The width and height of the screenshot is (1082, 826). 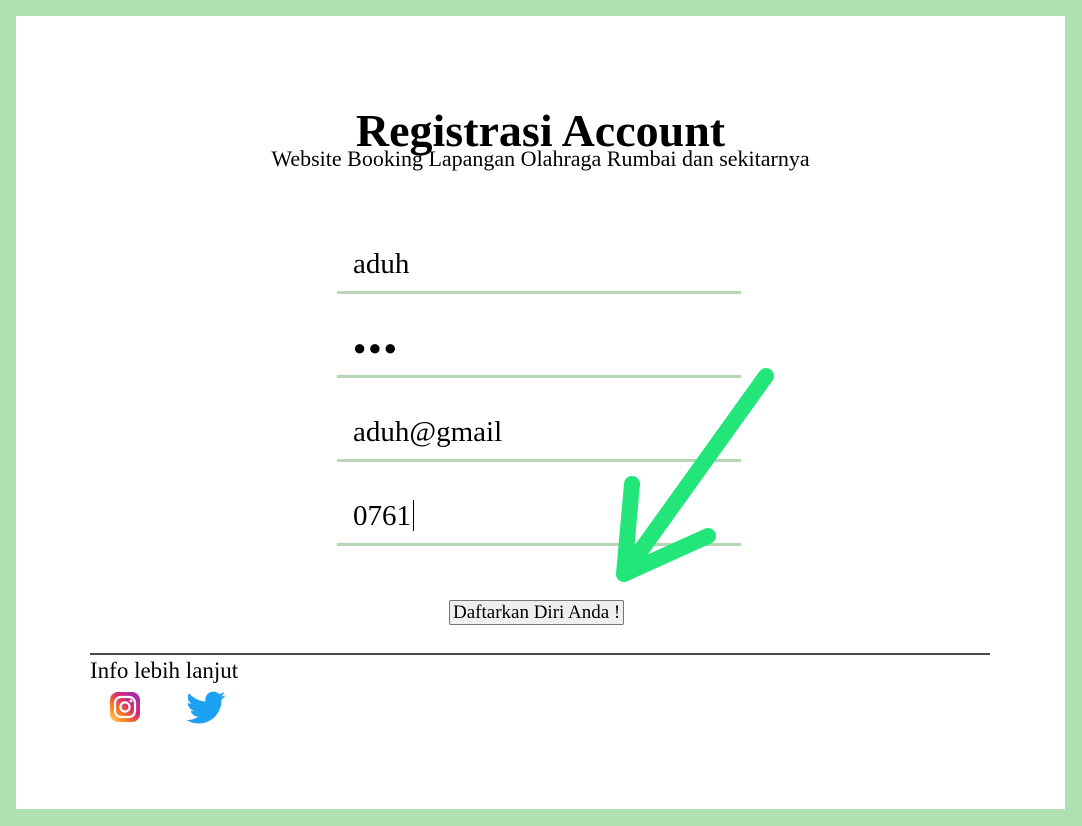 What do you see at coordinates (164, 670) in the screenshot?
I see `info-label: Info lebih lanjut` at bounding box center [164, 670].